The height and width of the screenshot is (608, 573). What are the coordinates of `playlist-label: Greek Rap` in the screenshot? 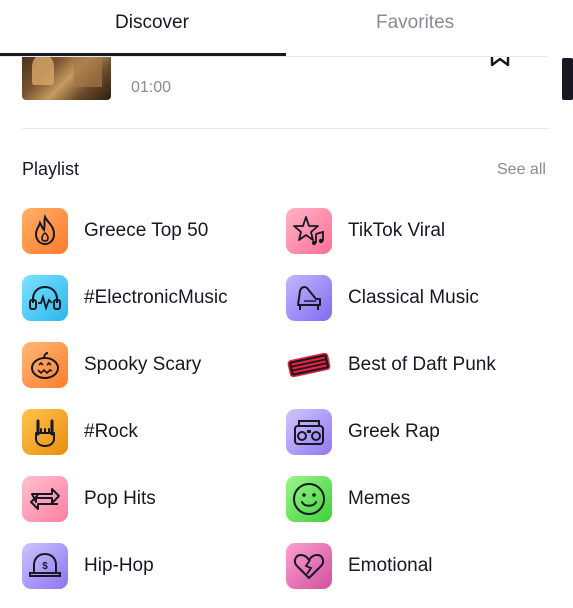 It's located at (394, 431).